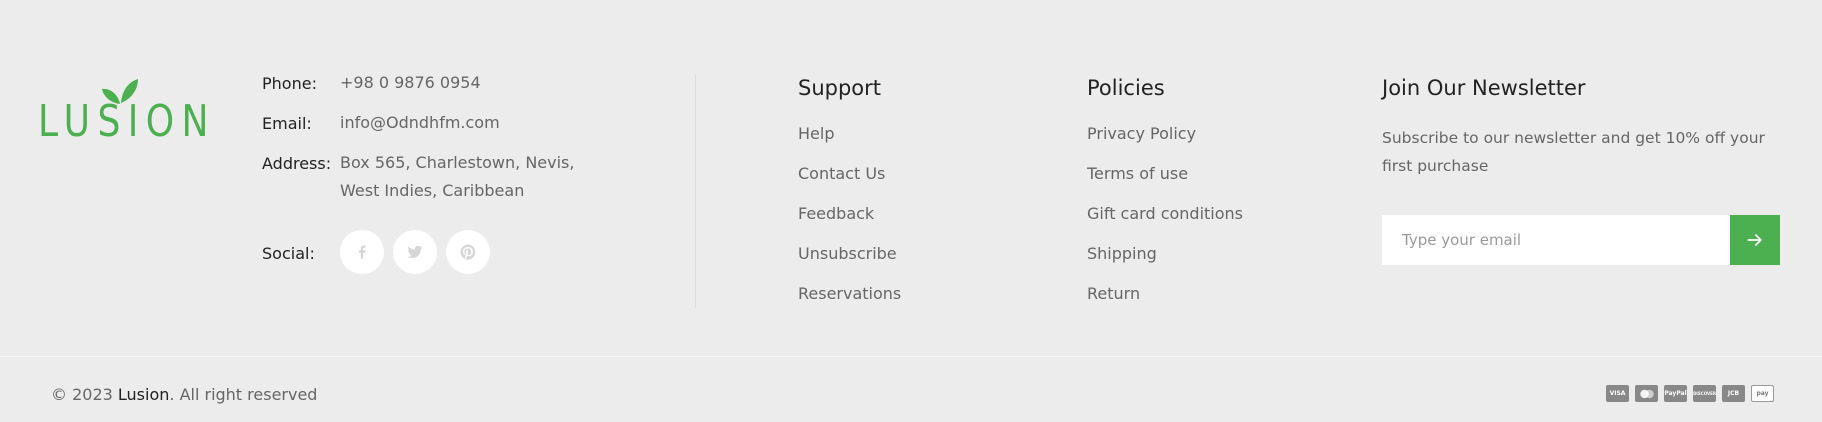  Describe the element at coordinates (1675, 393) in the screenshot. I see `paypal-icon: PayPal` at that location.